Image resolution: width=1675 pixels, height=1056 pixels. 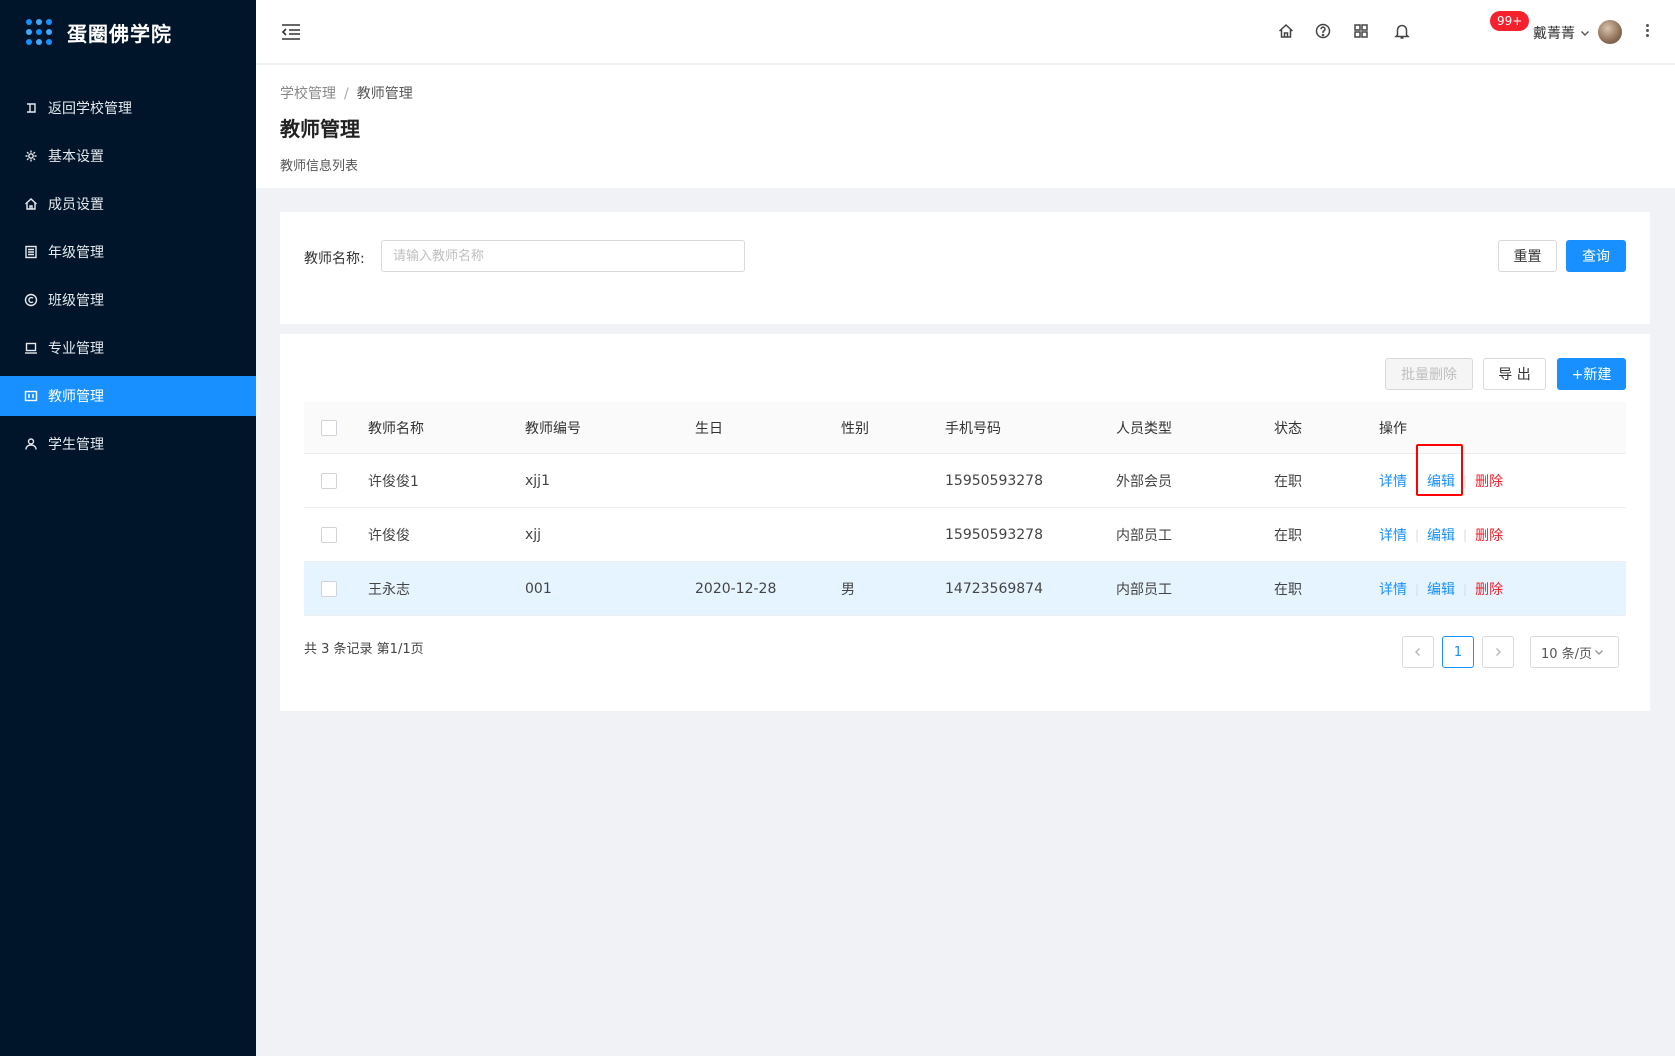 What do you see at coordinates (709, 428) in the screenshot?
I see `column-header: 生日` at bounding box center [709, 428].